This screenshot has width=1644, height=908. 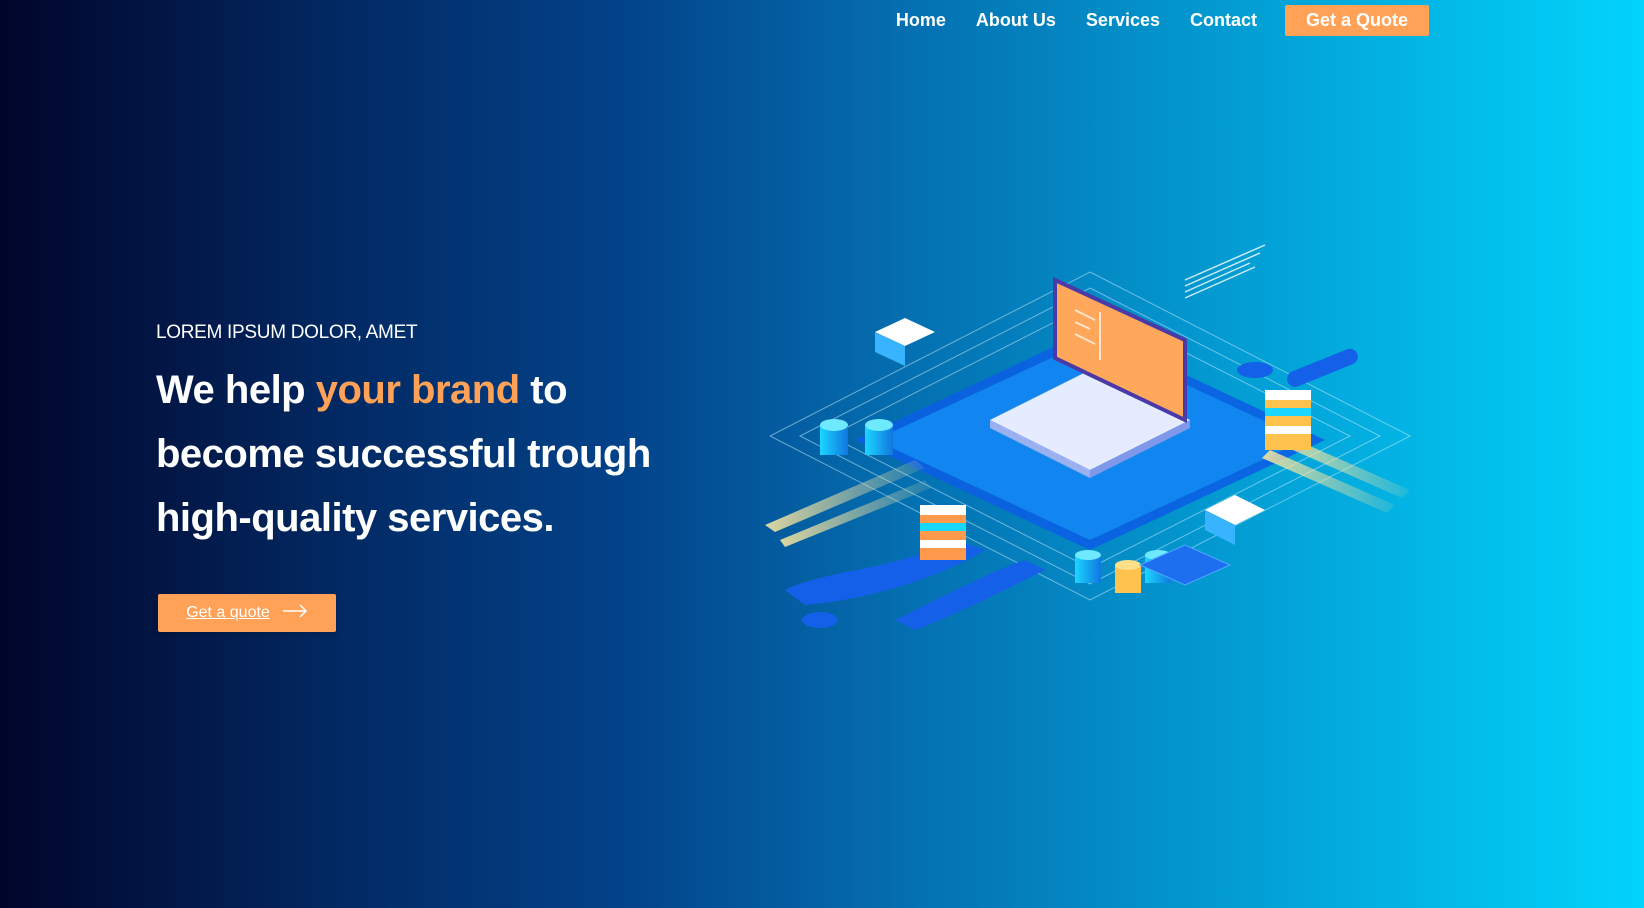 I want to click on headline-accent: your brand, so click(x=417, y=390).